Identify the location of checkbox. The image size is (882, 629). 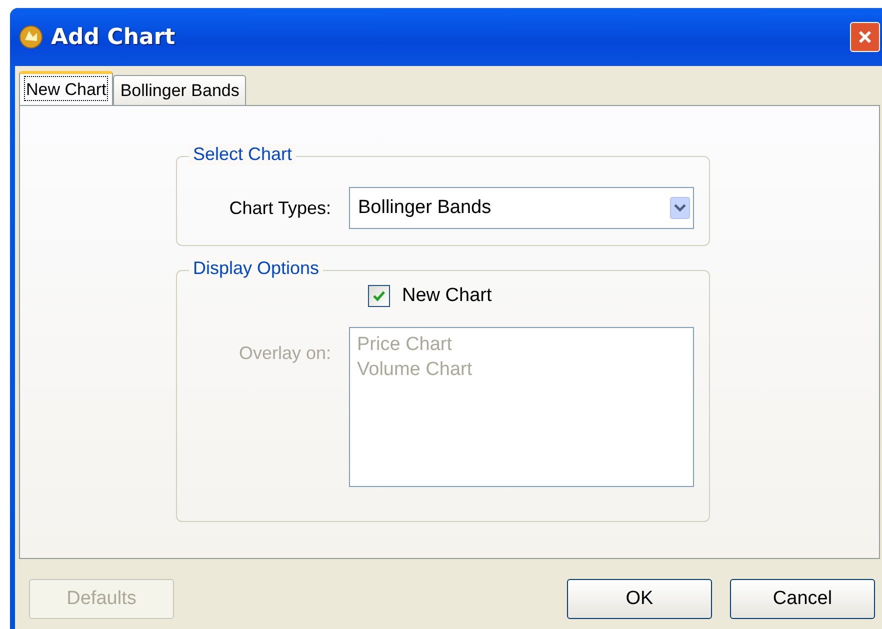
(379, 296).